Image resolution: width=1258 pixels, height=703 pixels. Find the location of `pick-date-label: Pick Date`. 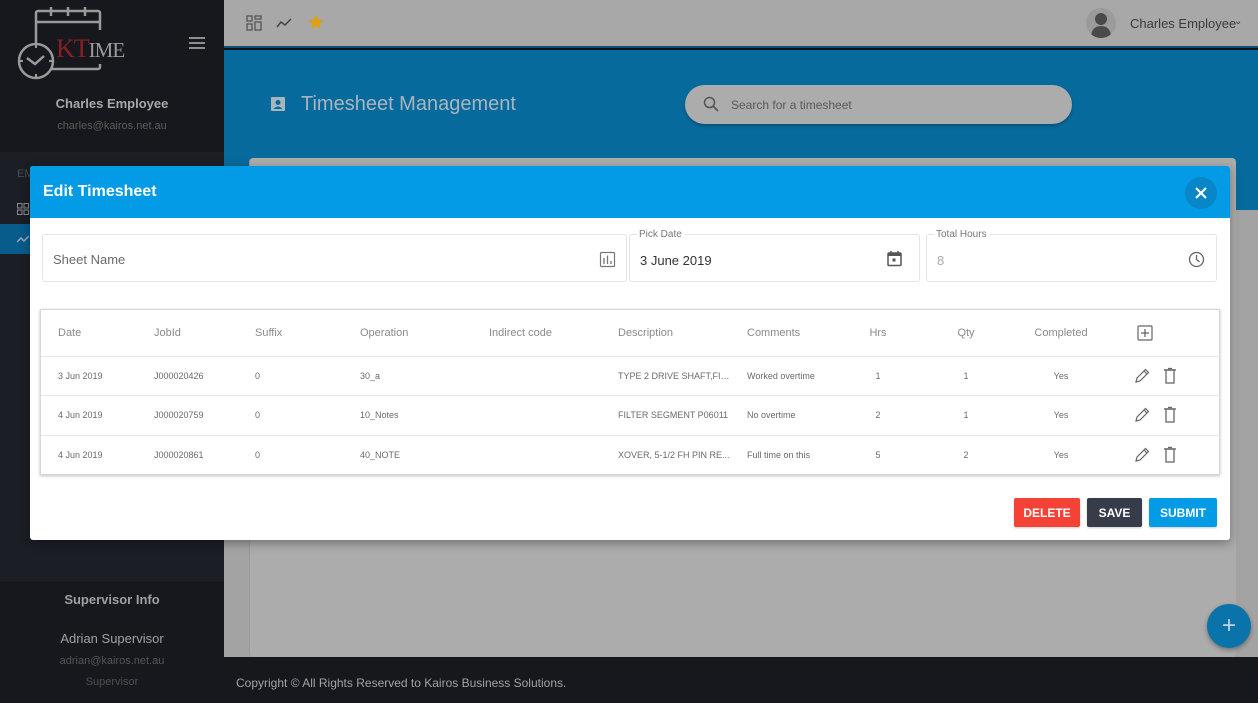

pick-date-label: Pick Date is located at coordinates (660, 234).